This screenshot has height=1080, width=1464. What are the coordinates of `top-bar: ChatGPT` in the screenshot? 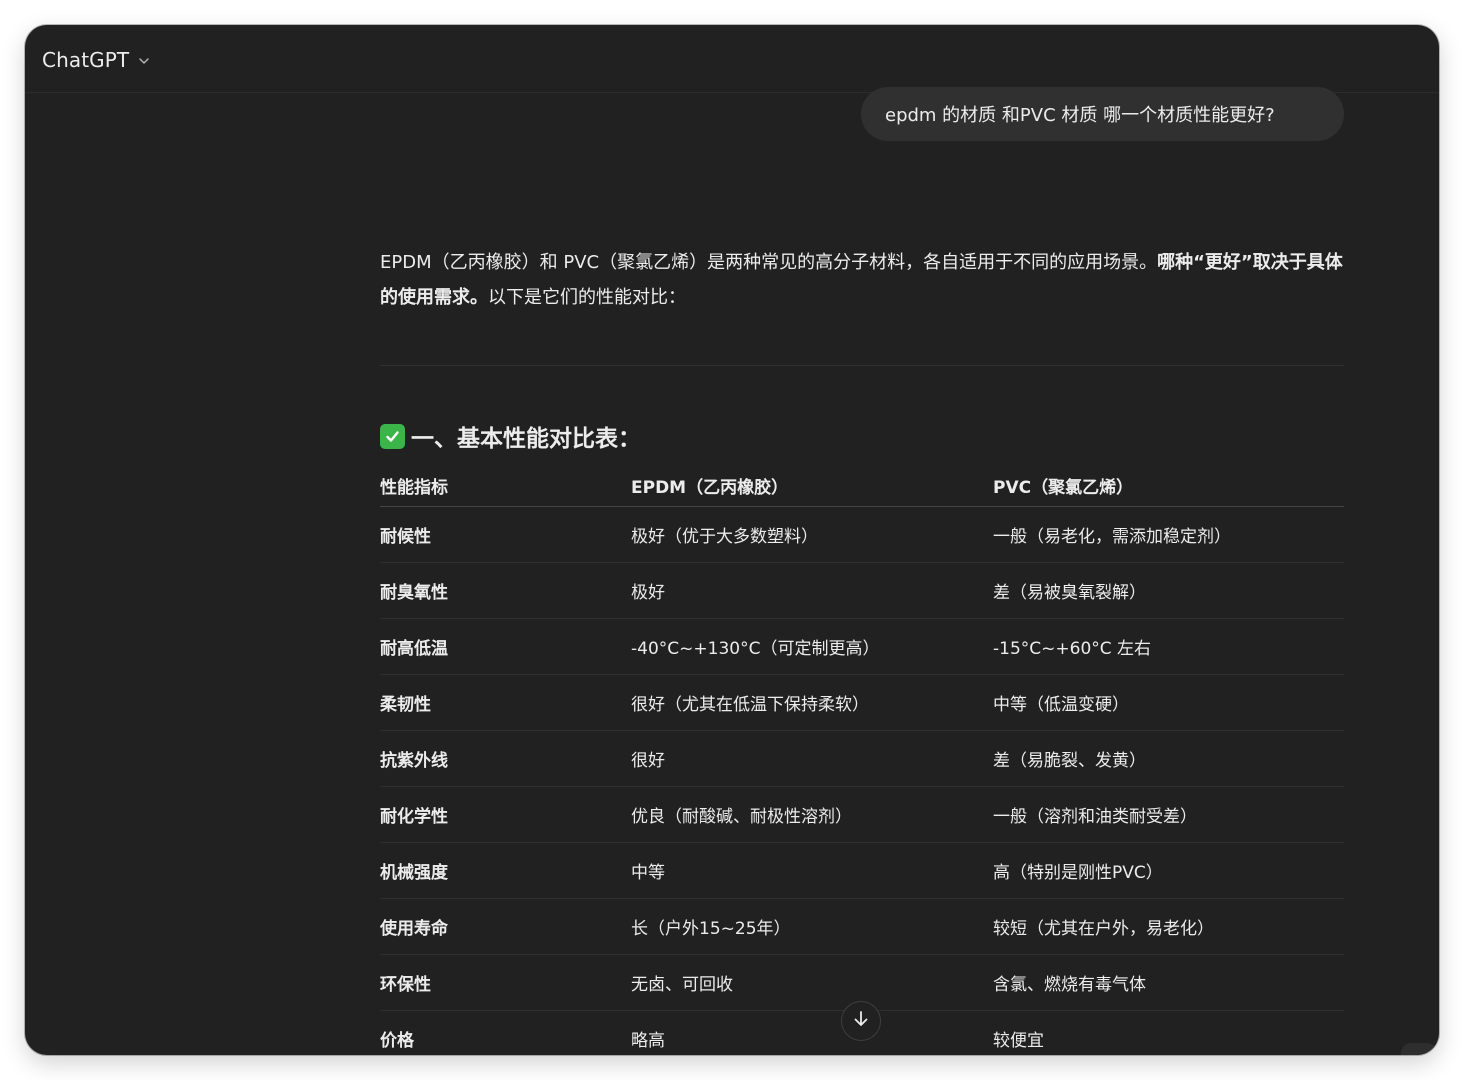 It's located at (732, 59).